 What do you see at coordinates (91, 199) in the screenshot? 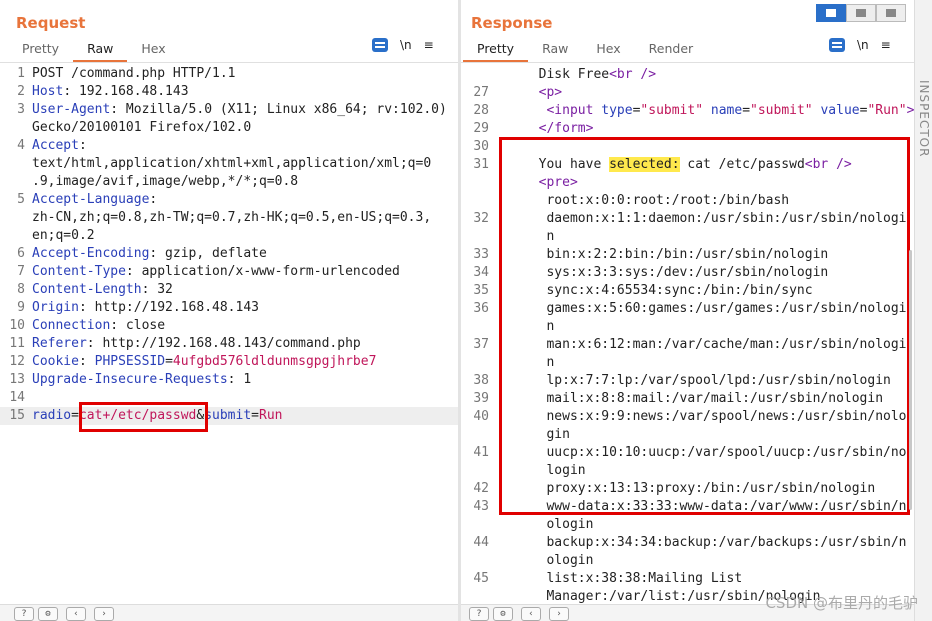
I see `token: Accept-Language` at bounding box center [91, 199].